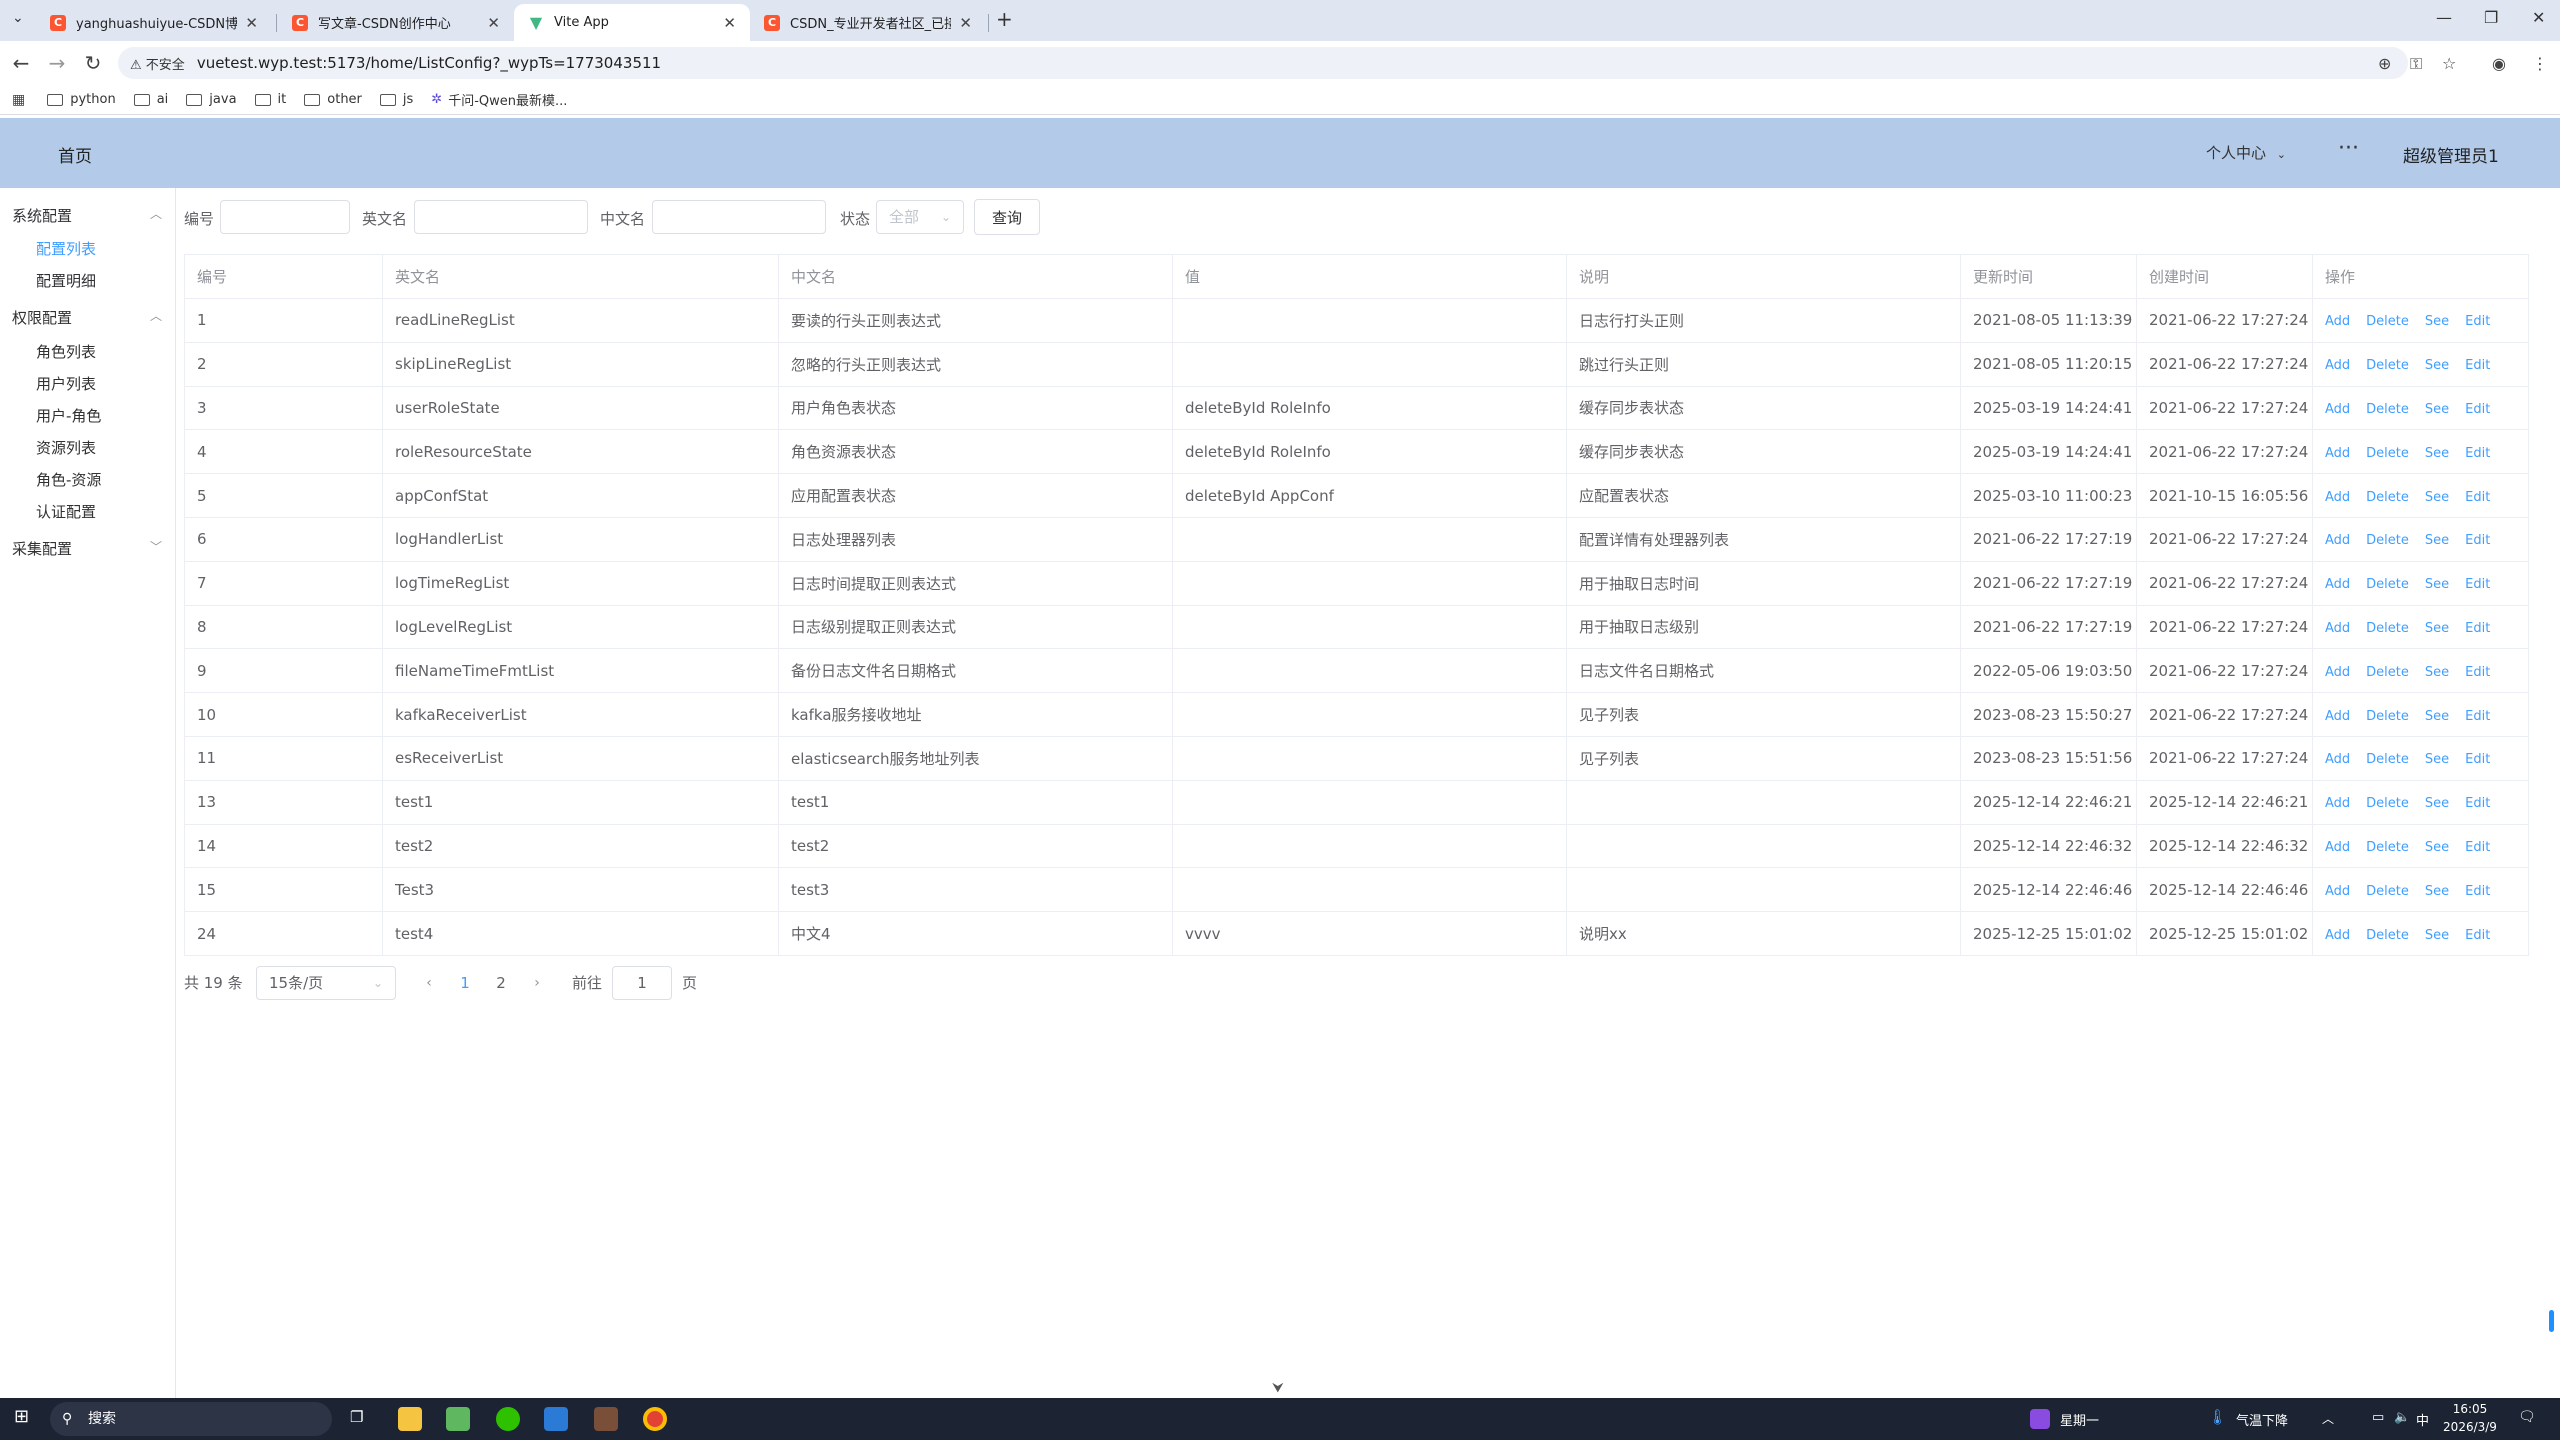 The height and width of the screenshot is (1440, 2560). Describe the element at coordinates (2470, 1427) in the screenshot. I see `clock-date: 2026/3/9` at that location.